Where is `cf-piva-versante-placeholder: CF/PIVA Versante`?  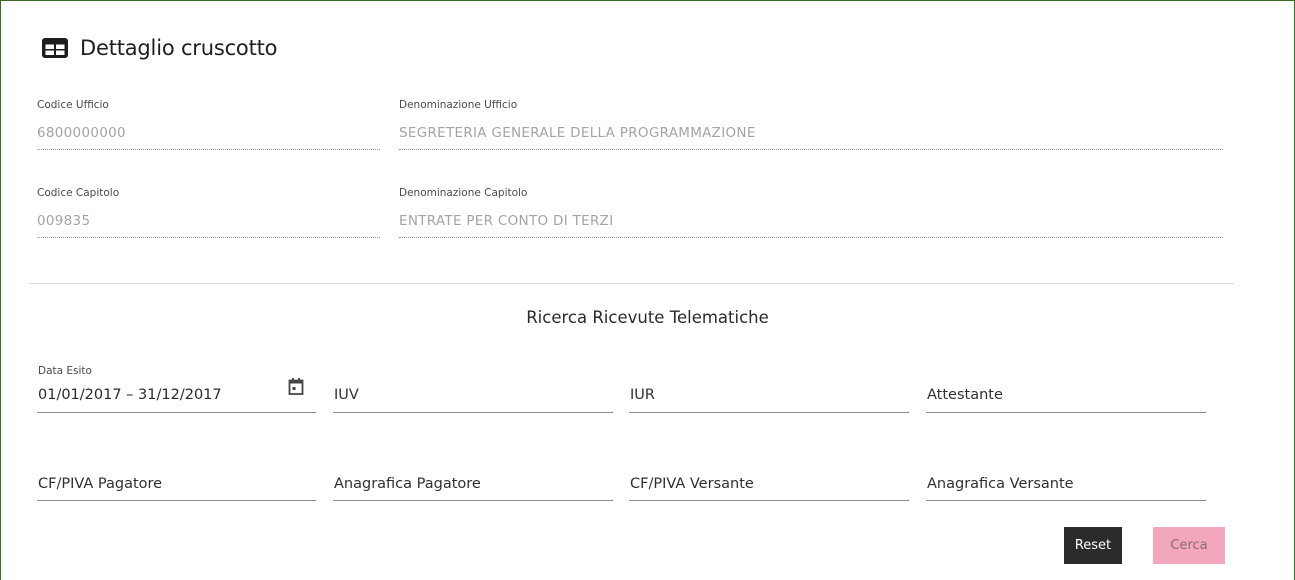
cf-piva-versante-placeholder: CF/PIVA Versante is located at coordinates (692, 484).